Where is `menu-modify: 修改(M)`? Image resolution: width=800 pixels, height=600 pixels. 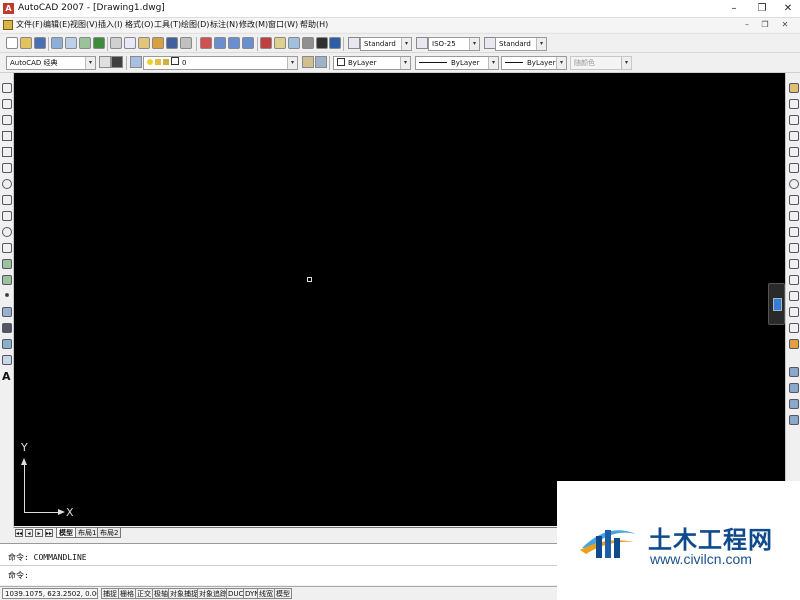 menu-modify: 修改(M) is located at coordinates (253, 24).